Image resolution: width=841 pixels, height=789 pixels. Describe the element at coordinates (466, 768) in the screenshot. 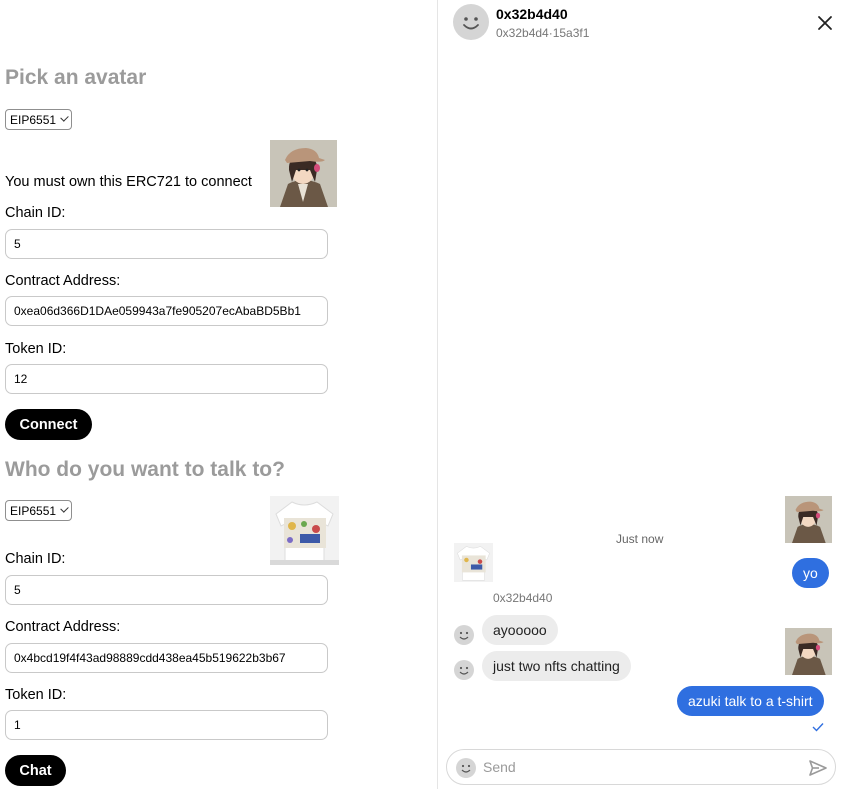

I see `emoji-icon` at that location.